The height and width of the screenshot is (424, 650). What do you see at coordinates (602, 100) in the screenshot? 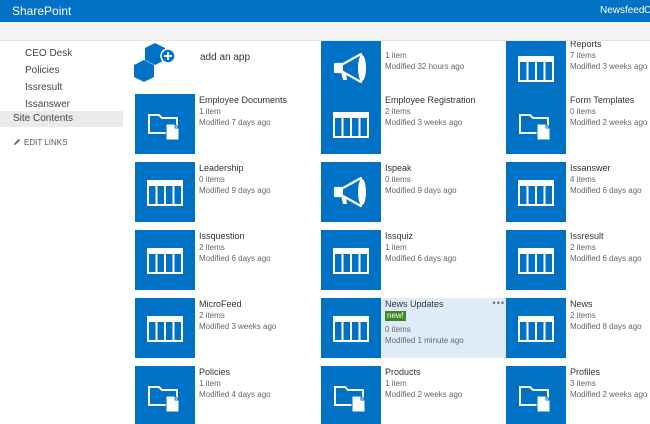
I see `tile-title: Form Templates` at bounding box center [602, 100].